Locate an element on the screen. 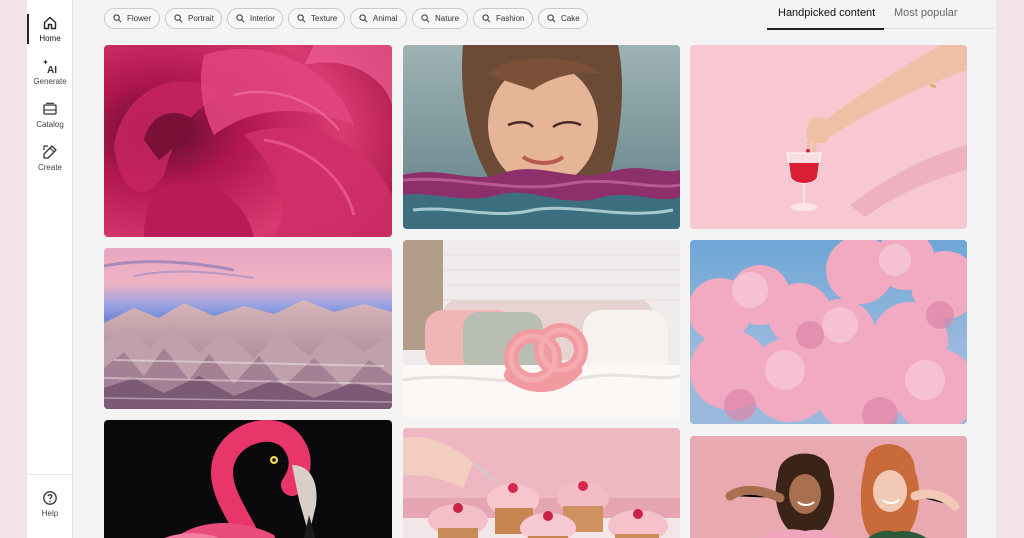 The width and height of the screenshot is (1024, 538). filter-chip-label: Texture is located at coordinates (324, 18).